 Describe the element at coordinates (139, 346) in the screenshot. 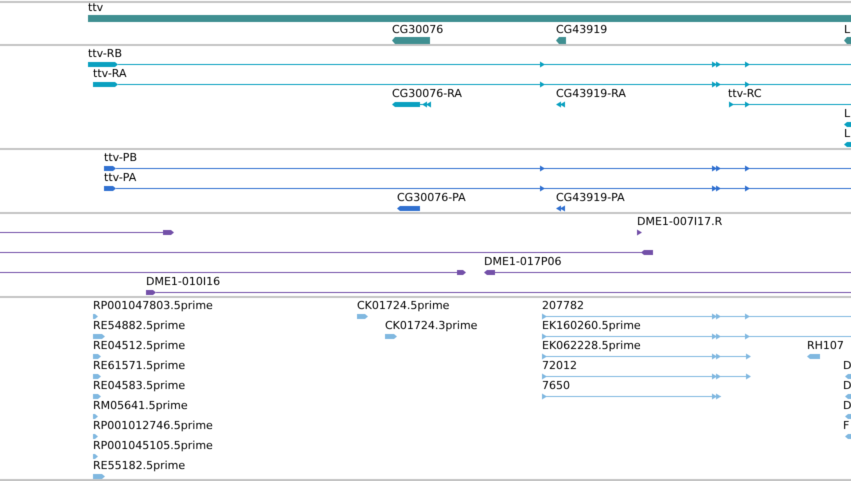

I see `feature-label: RE04512.5prime` at that location.